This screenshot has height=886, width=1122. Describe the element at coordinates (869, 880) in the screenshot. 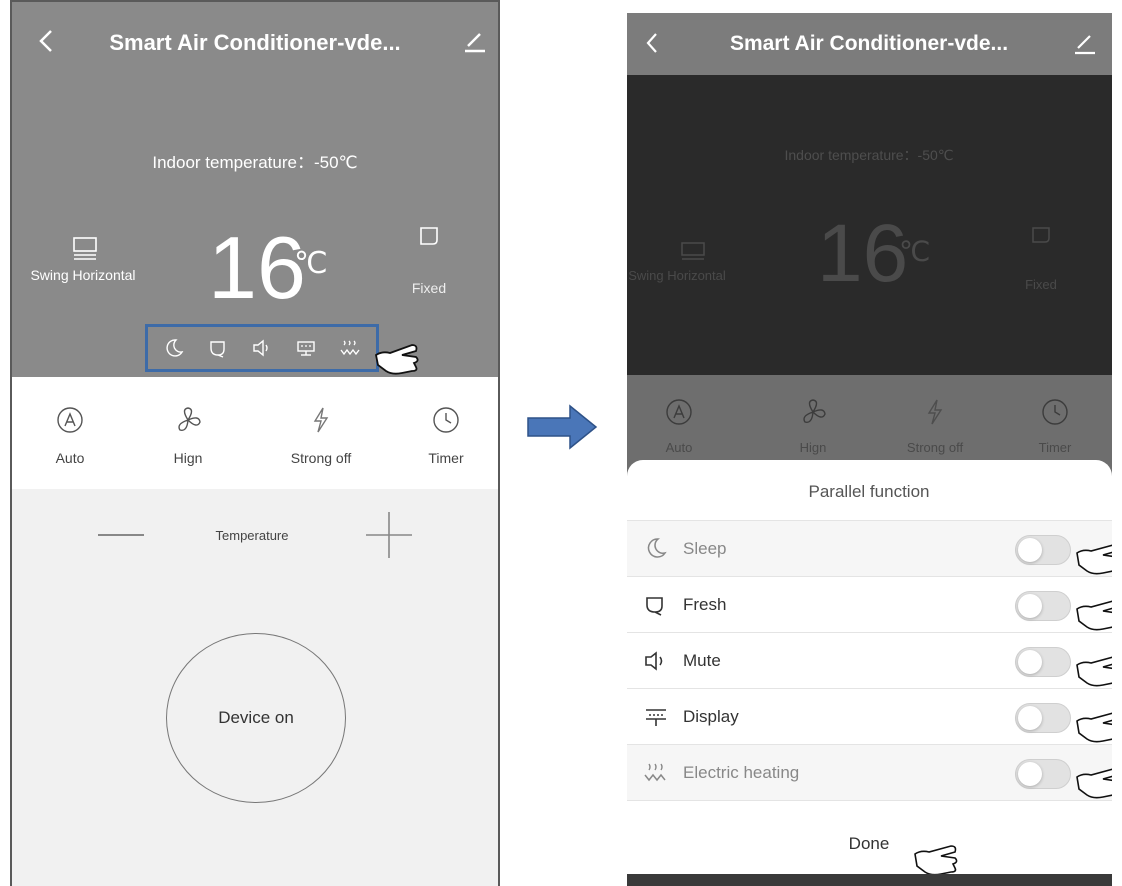

I see `bottom-bar` at that location.